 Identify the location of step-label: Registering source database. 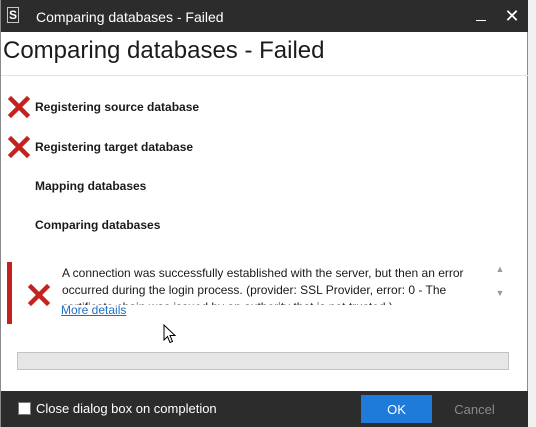
(117, 107).